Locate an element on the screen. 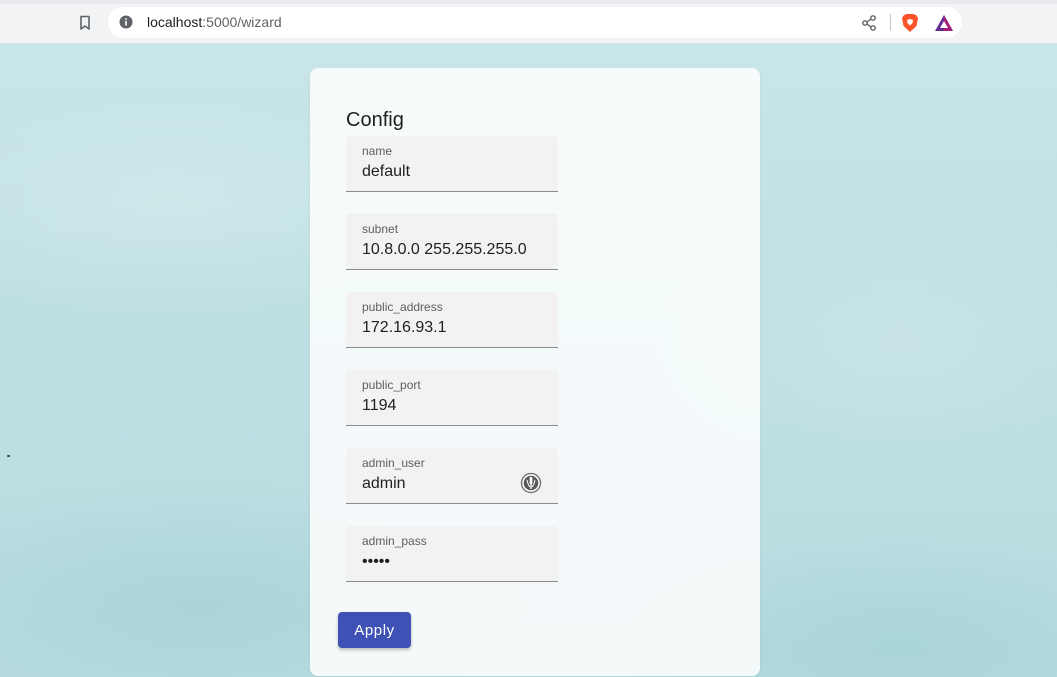 Image resolution: width=1057 pixels, height=677 pixels. name-input is located at coordinates (457, 172).